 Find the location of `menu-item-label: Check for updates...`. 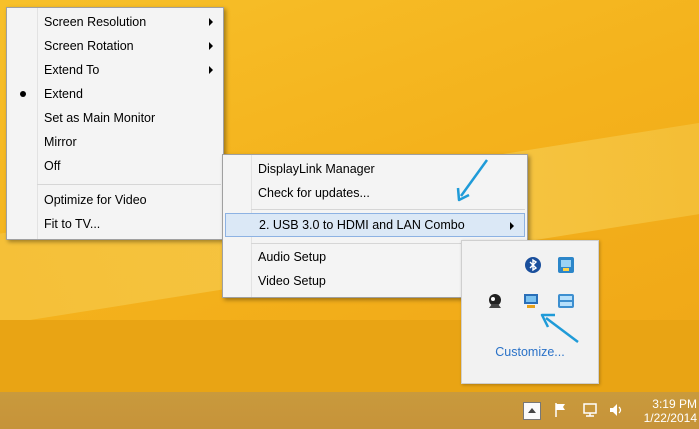

menu-item-label: Check for updates... is located at coordinates (314, 193).